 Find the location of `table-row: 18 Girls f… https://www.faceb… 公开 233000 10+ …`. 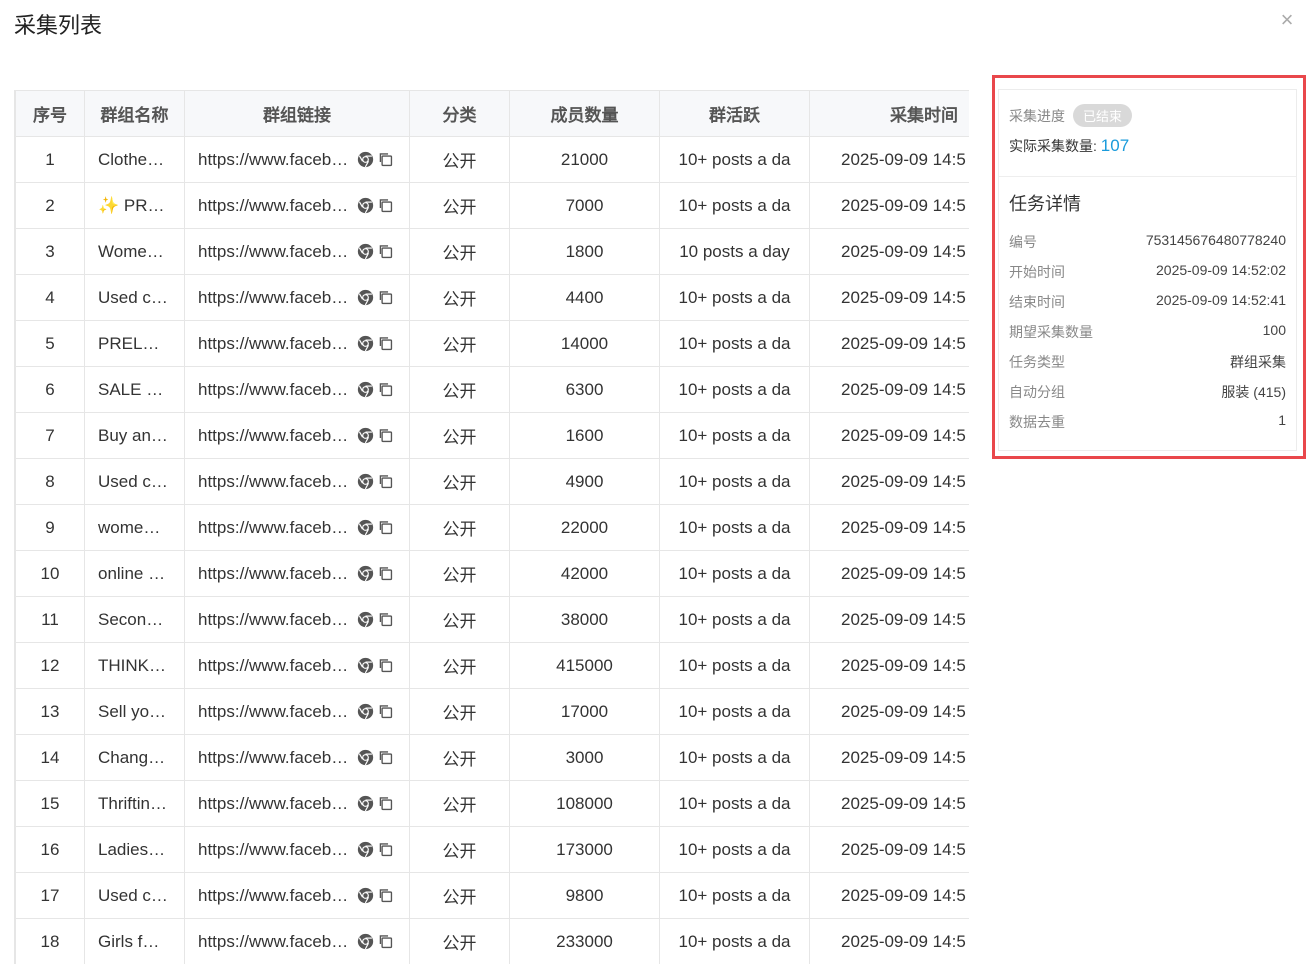

table-row: 18 Girls f… https://www.faceb… 公开 233000 10+ … is located at coordinates (492, 941).